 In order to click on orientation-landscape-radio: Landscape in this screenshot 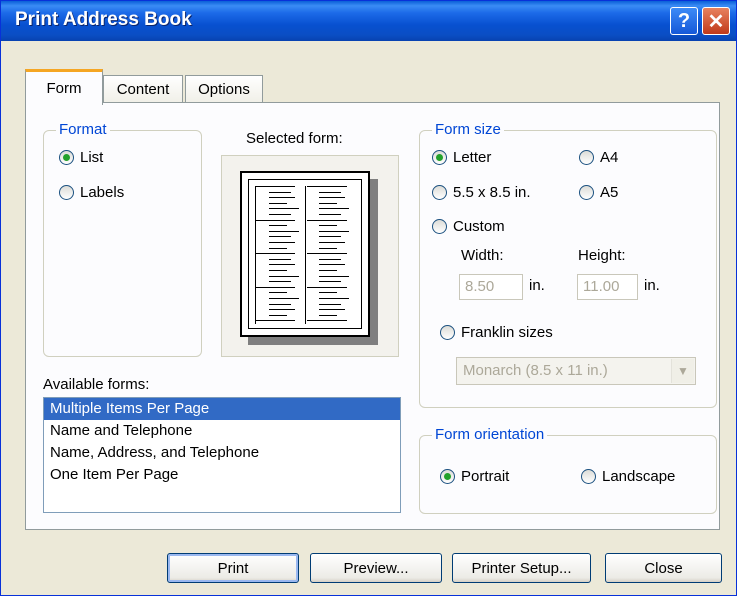, I will do `click(628, 476)`.